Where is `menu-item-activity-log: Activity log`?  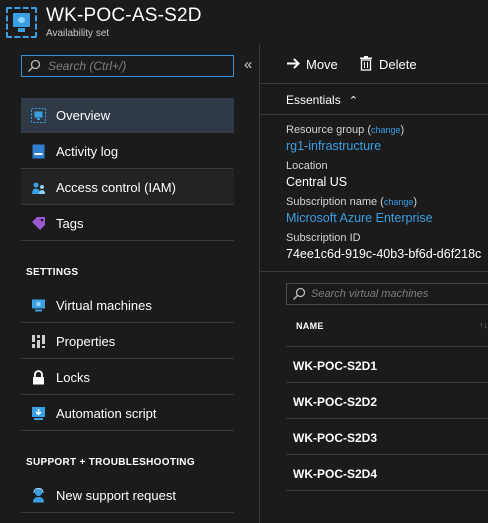
menu-item-activity-log: Activity log is located at coordinates (127, 151).